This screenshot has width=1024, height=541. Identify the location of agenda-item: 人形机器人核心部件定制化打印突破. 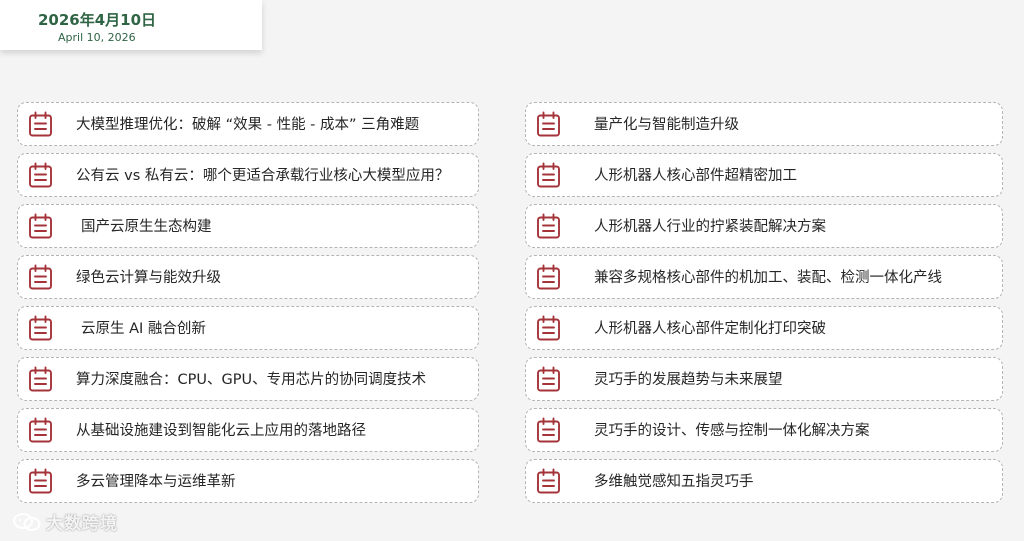
(764, 328).